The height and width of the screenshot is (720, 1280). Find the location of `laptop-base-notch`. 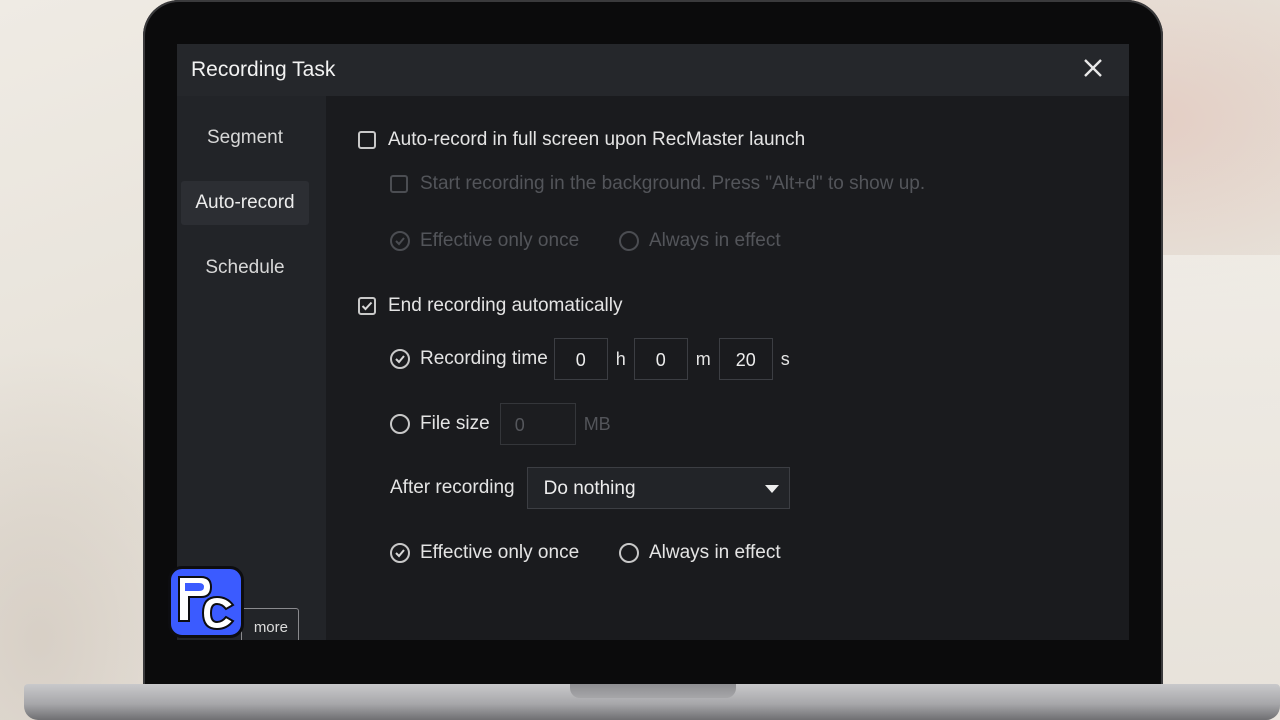

laptop-base-notch is located at coordinates (653, 691).